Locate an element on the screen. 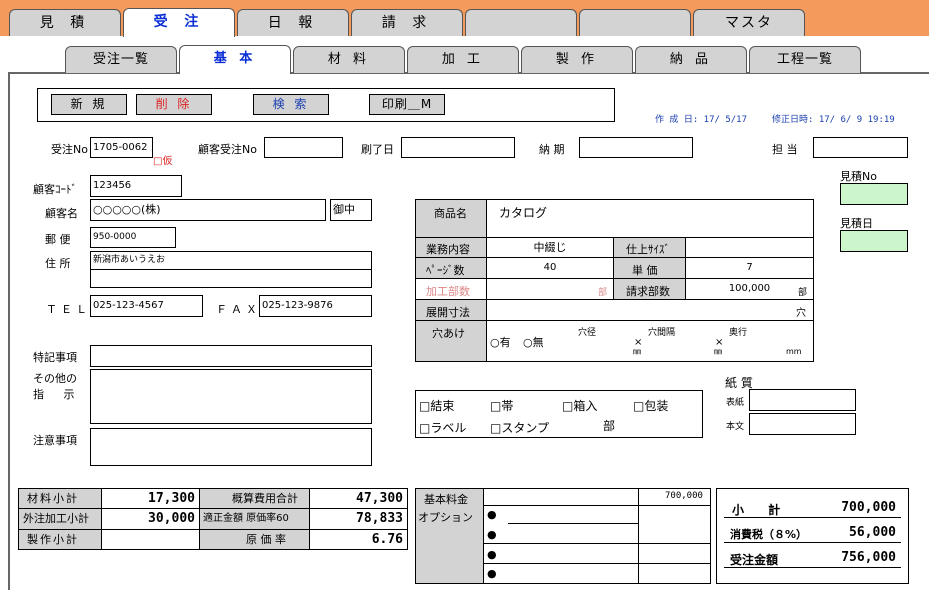 Image resolution: width=929 pixels, height=590 pixels. processing-count-unit: 部 is located at coordinates (603, 293).